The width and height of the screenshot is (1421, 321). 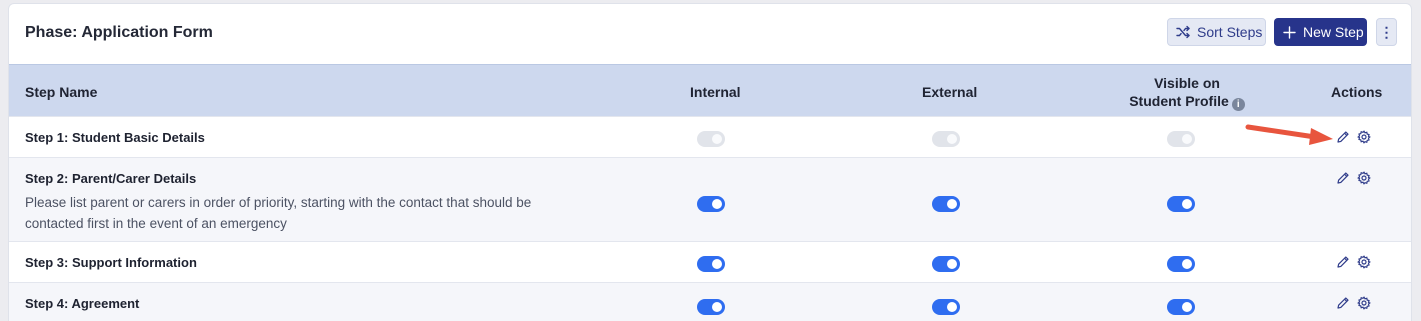 I want to click on more-options-button: ⋮, so click(x=1386, y=32).